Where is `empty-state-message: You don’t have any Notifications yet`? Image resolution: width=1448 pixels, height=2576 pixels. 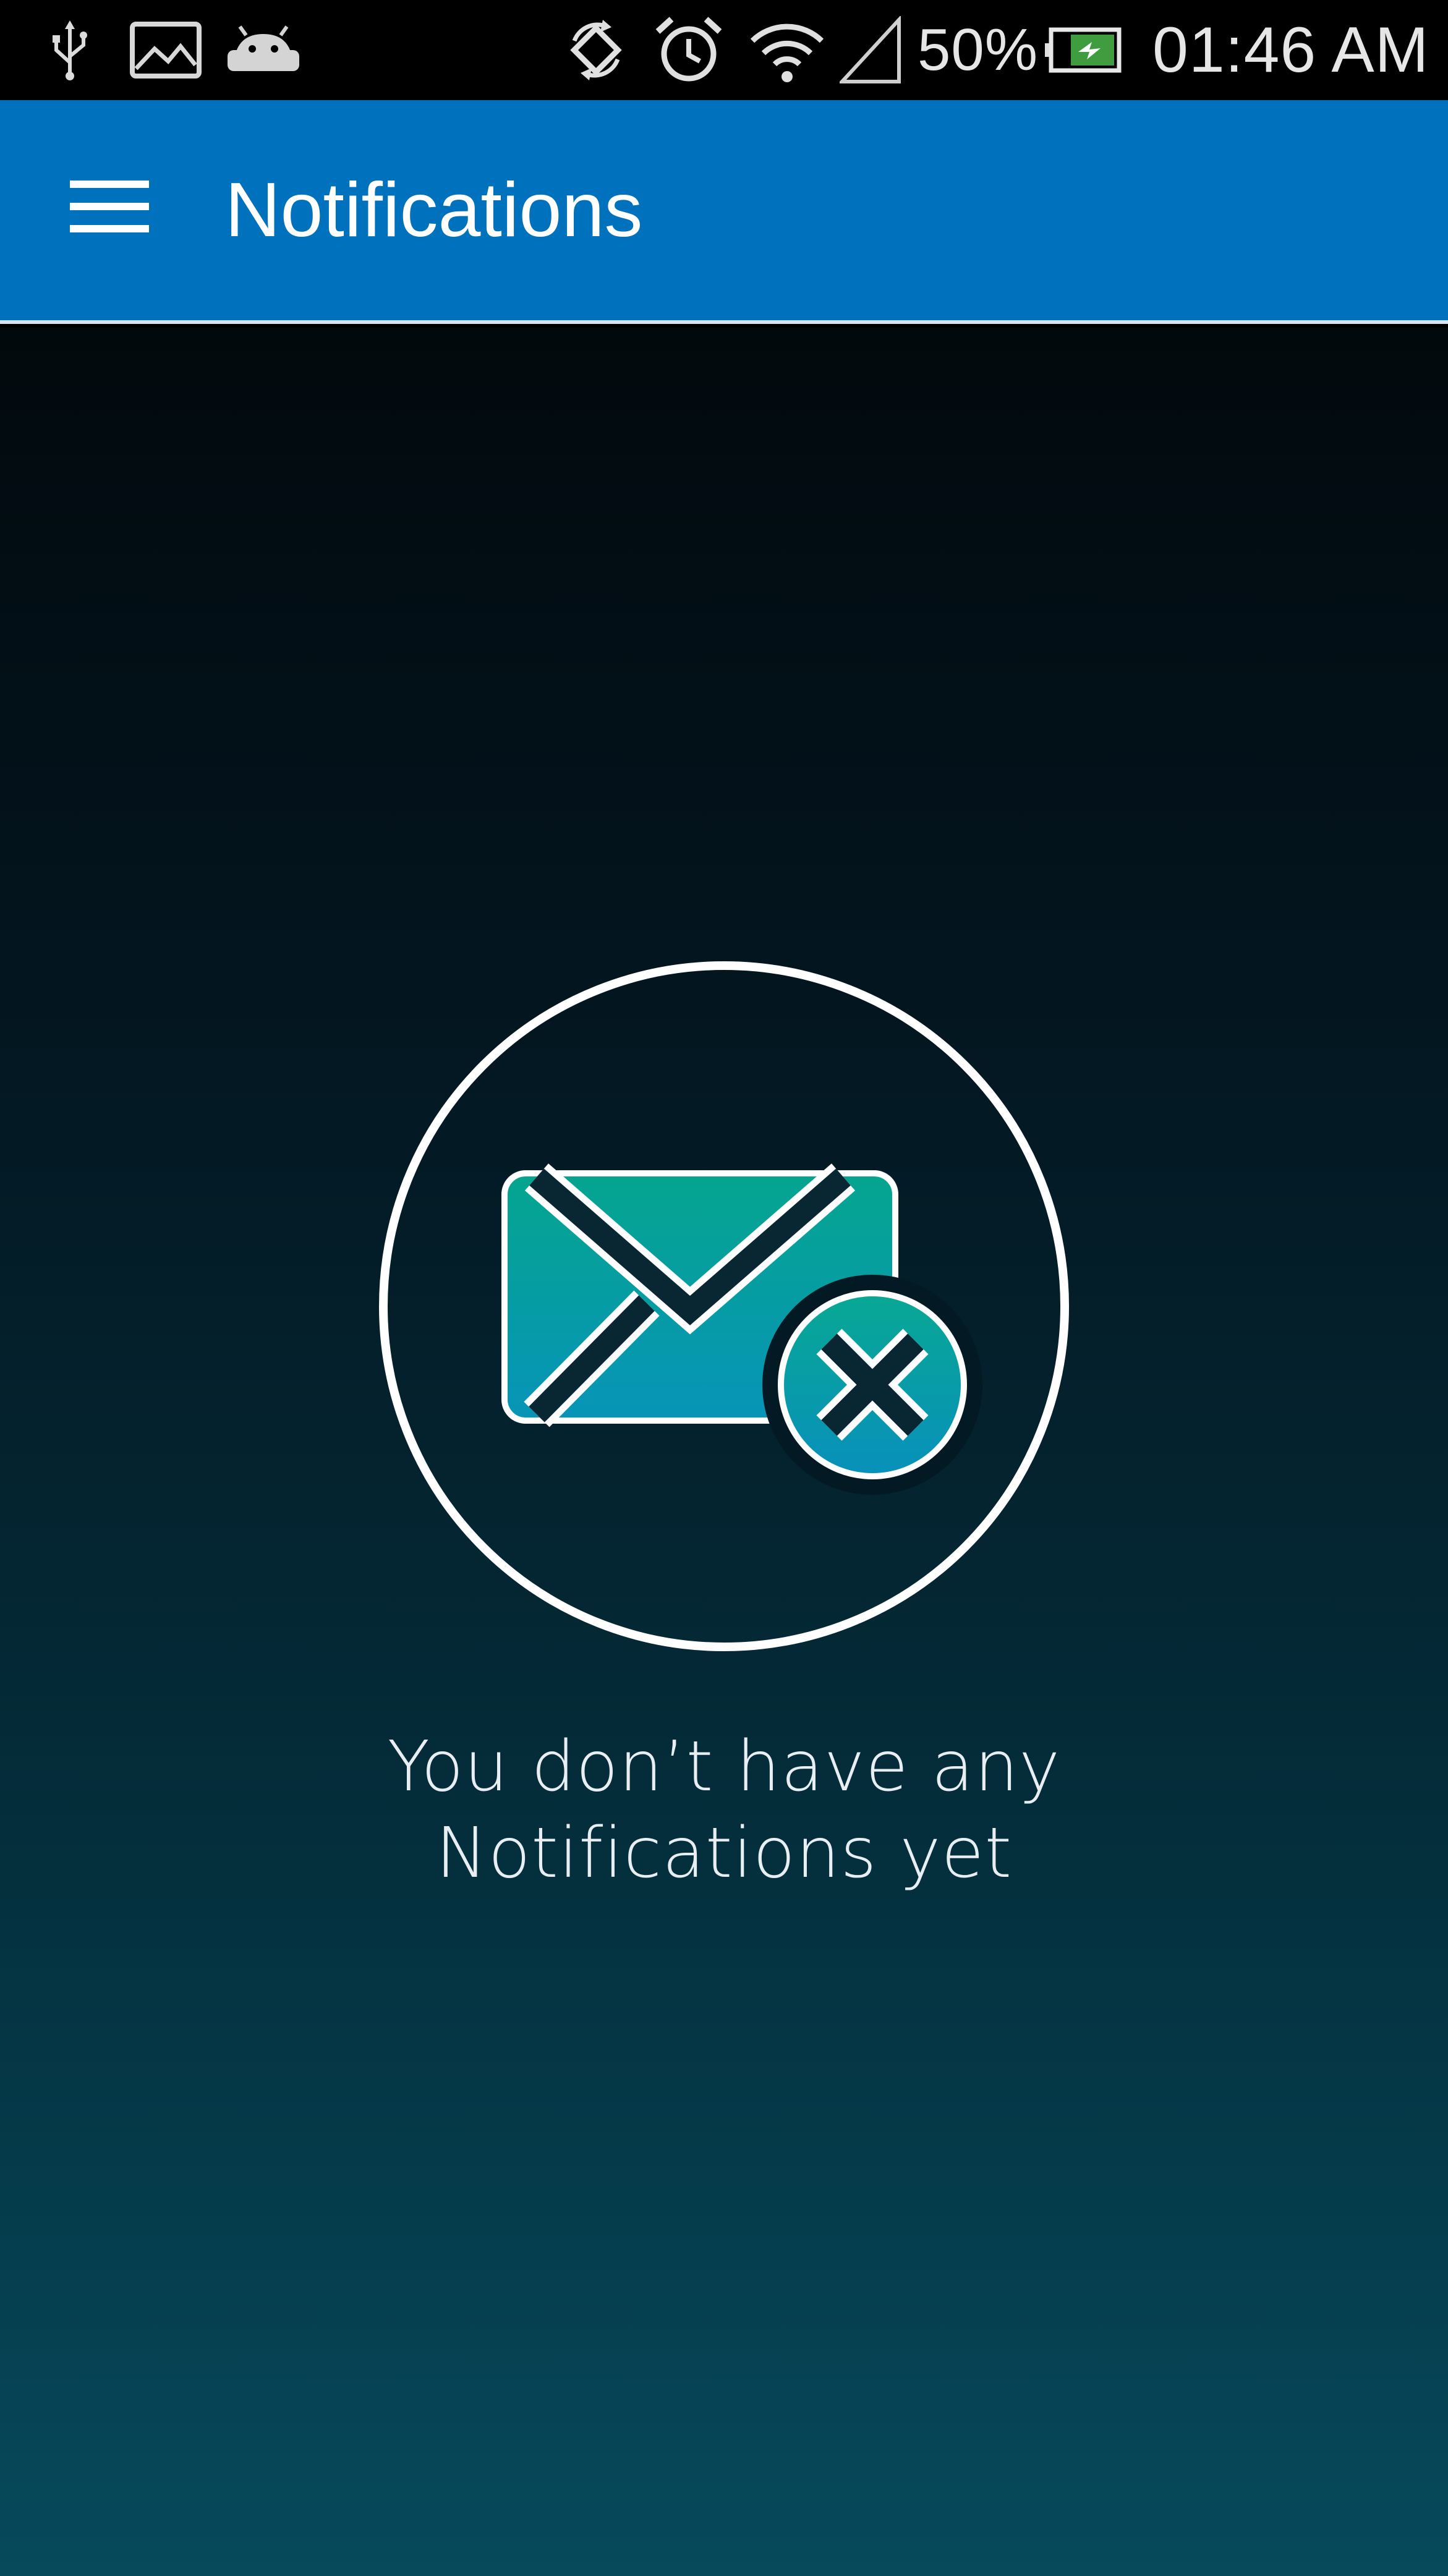 empty-state-message: You don’t have any Notifications yet is located at coordinates (724, 1810).